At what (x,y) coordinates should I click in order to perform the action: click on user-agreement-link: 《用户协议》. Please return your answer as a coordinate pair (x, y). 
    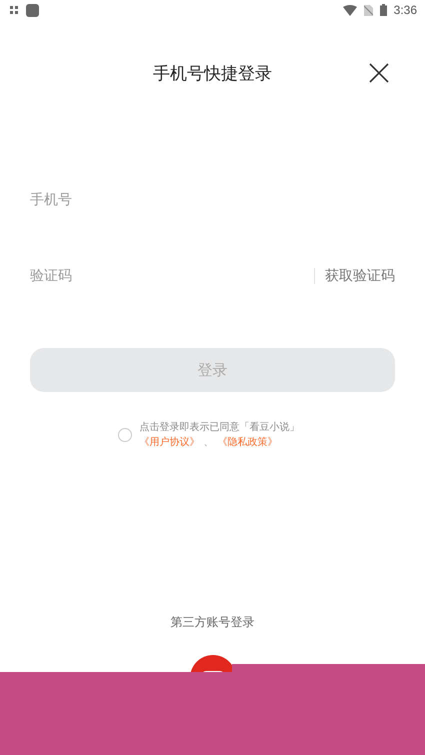
    Looking at the image, I should click on (170, 442).